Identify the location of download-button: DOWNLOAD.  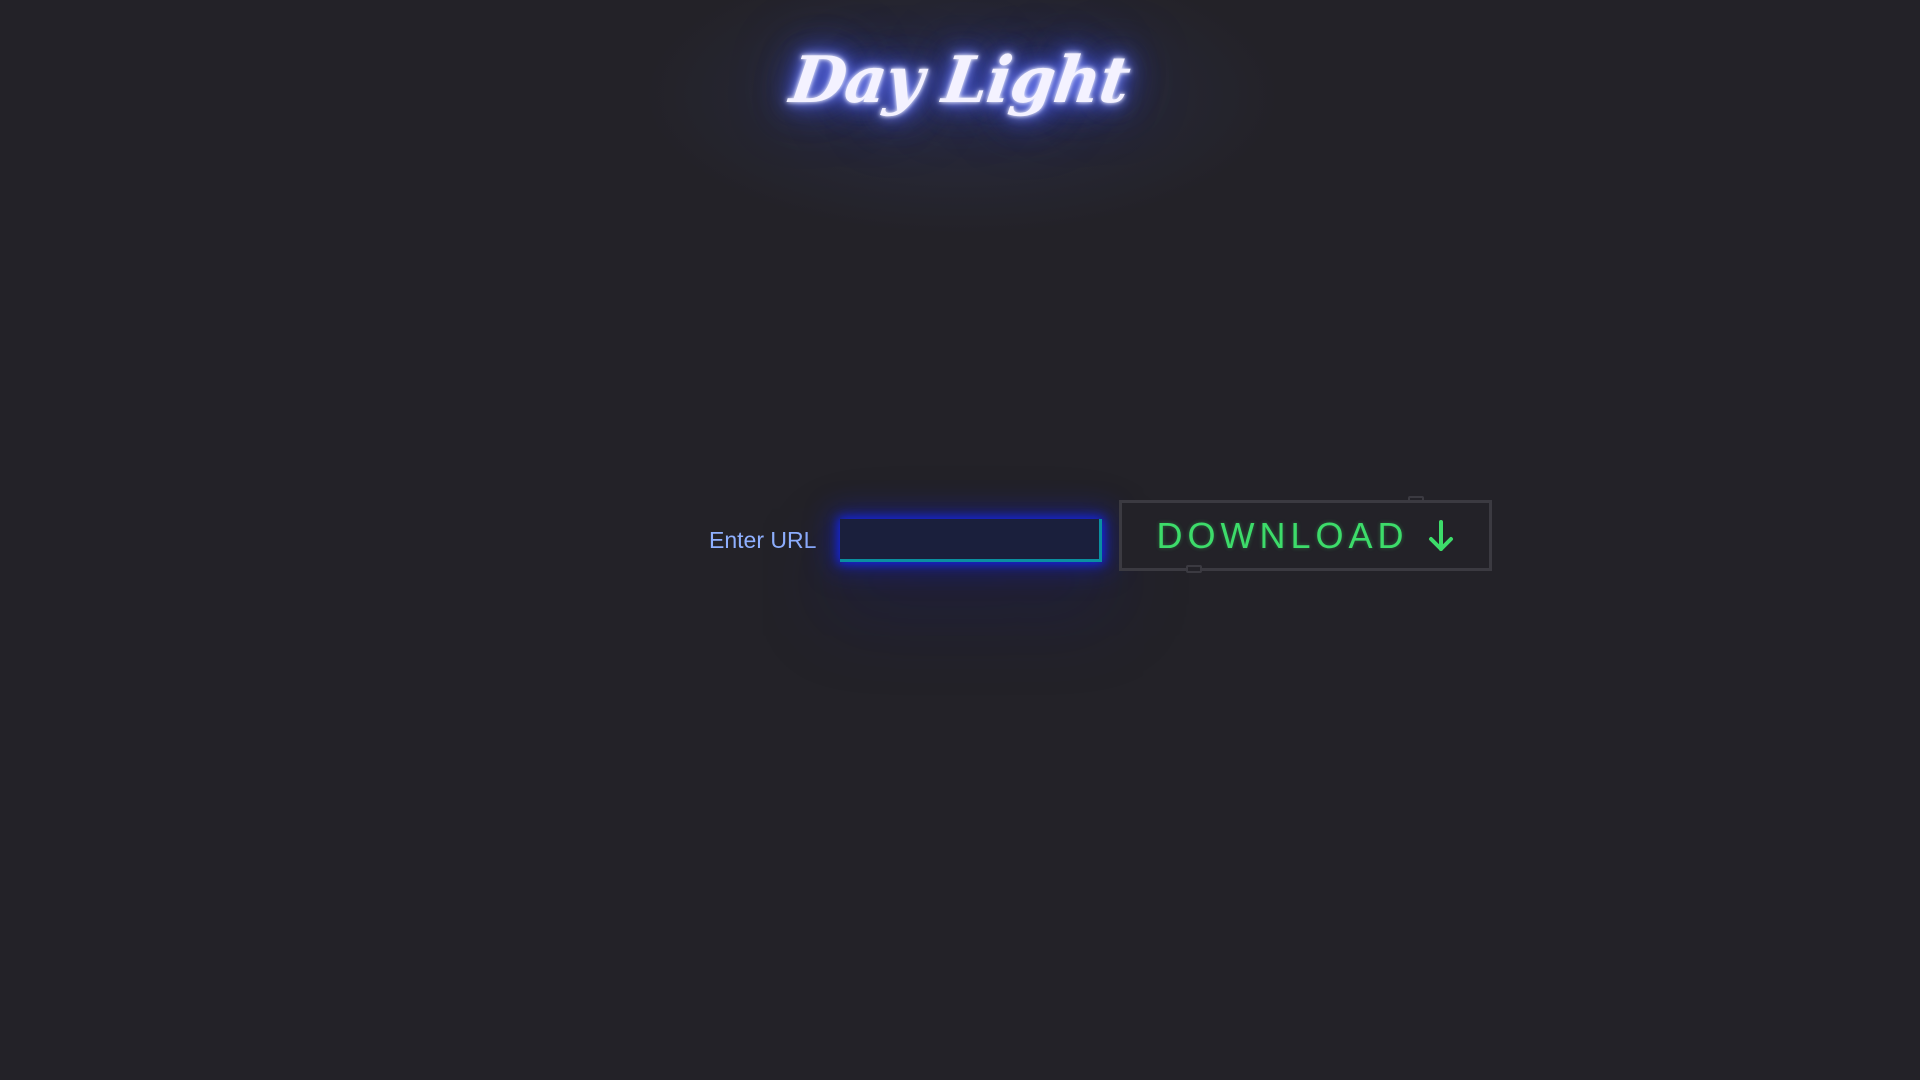
(1305, 535).